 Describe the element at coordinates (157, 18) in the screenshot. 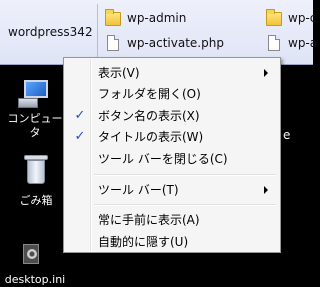

I see `toolbar-item-label: wp-admin` at that location.